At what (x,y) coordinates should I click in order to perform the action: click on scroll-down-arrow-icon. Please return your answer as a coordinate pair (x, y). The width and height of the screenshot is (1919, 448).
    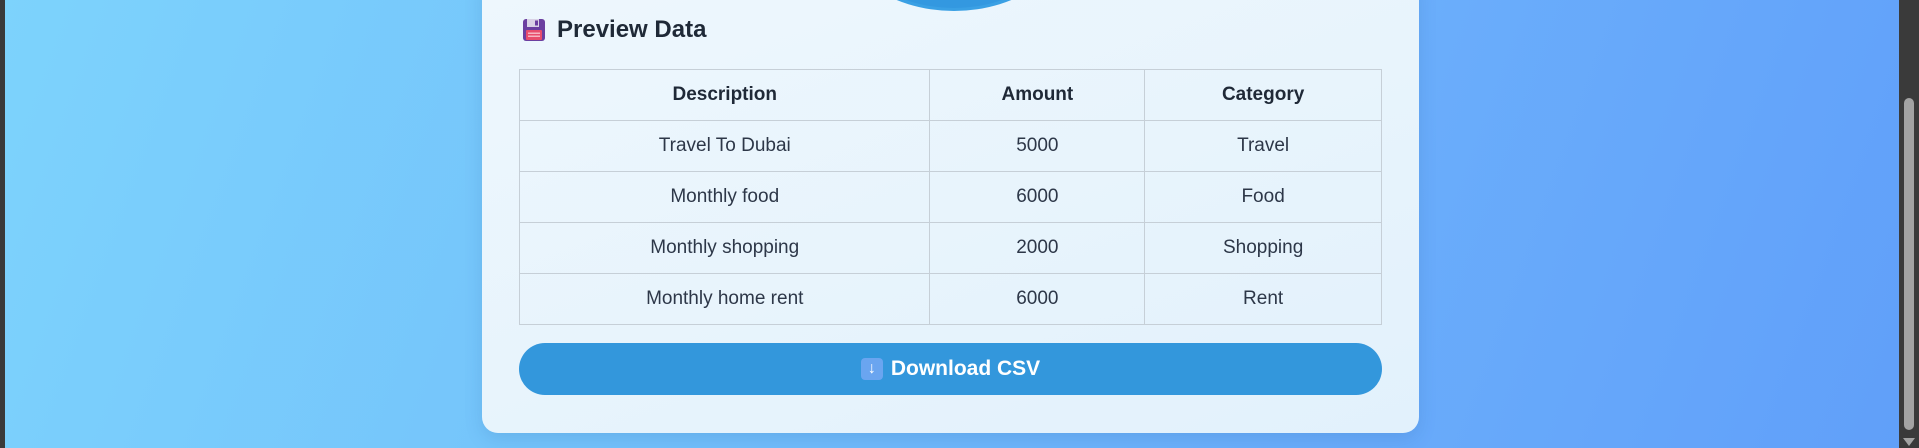
    Looking at the image, I should click on (1909, 442).